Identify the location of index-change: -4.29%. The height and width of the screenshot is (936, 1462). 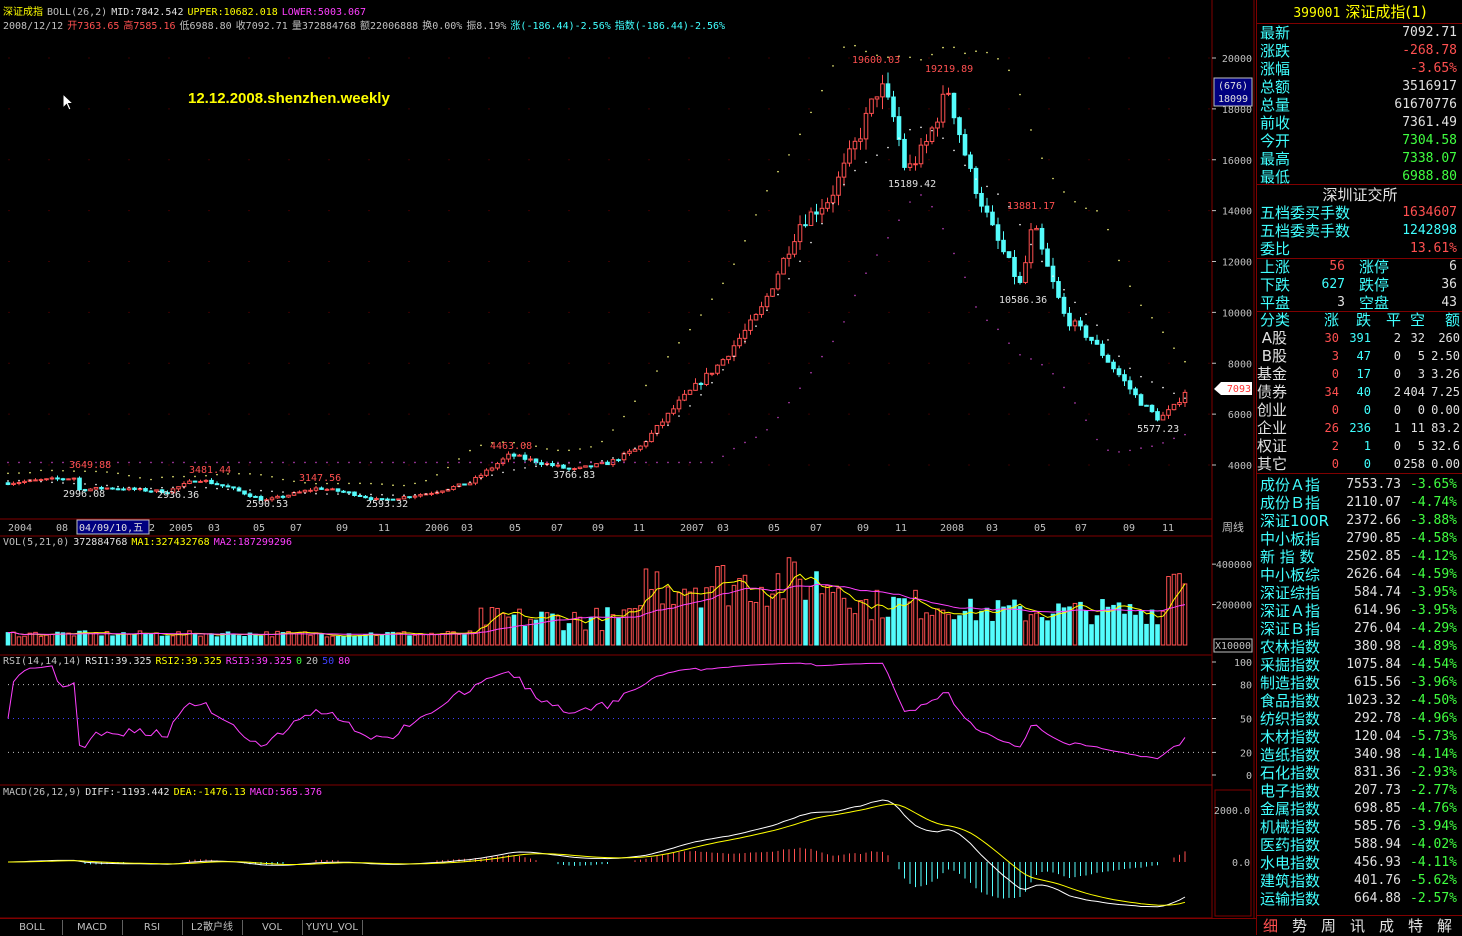
(1433, 628).